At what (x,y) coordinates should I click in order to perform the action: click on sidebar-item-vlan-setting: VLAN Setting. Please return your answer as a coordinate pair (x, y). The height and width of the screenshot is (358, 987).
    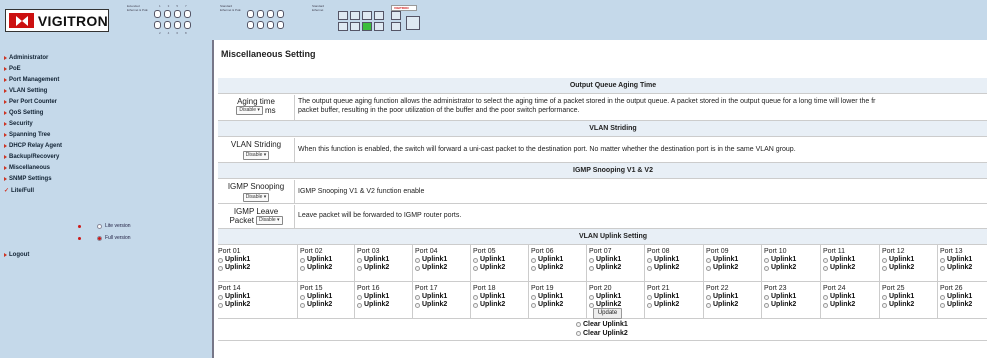
    Looking at the image, I should click on (25, 91).